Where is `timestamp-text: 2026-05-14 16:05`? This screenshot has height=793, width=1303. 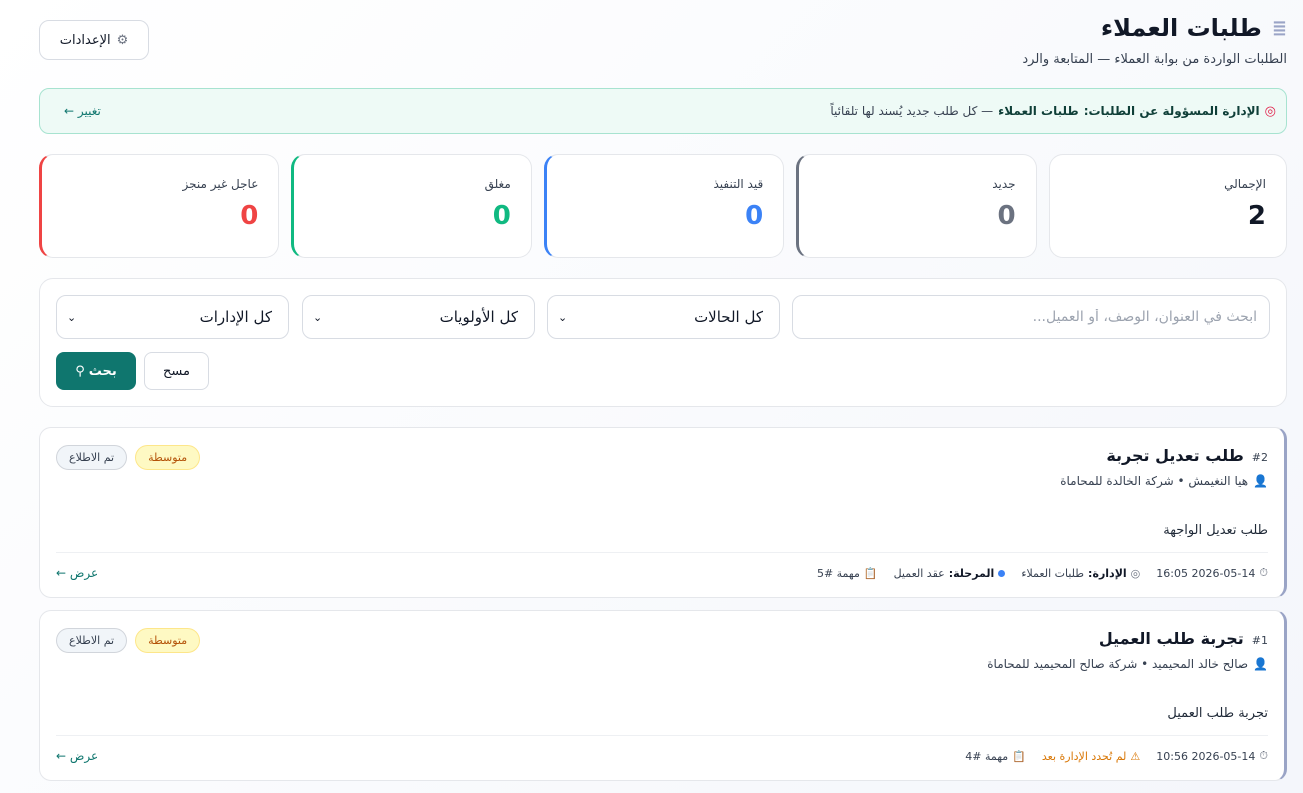 timestamp-text: 2026-05-14 16:05 is located at coordinates (1206, 573).